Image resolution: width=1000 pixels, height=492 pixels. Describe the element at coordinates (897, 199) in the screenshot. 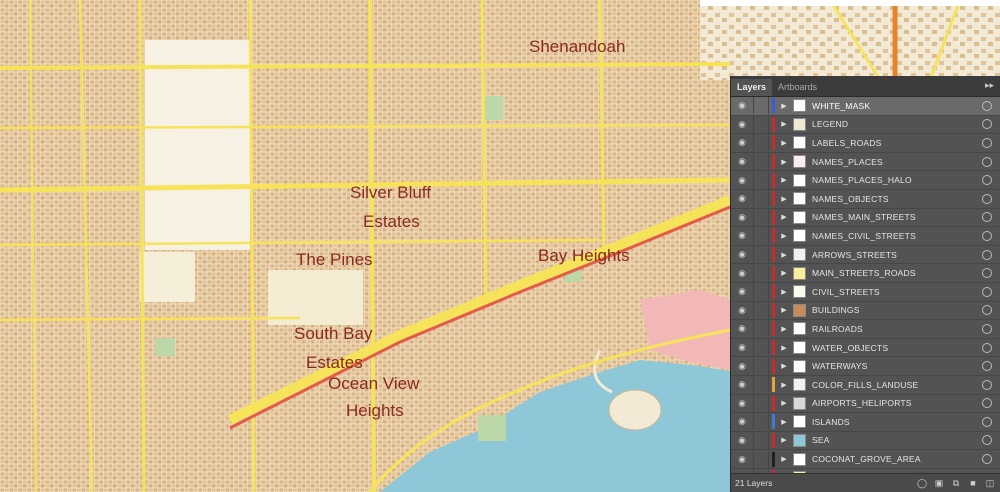

I see `layer-name: NAMES_OBJECTS` at that location.